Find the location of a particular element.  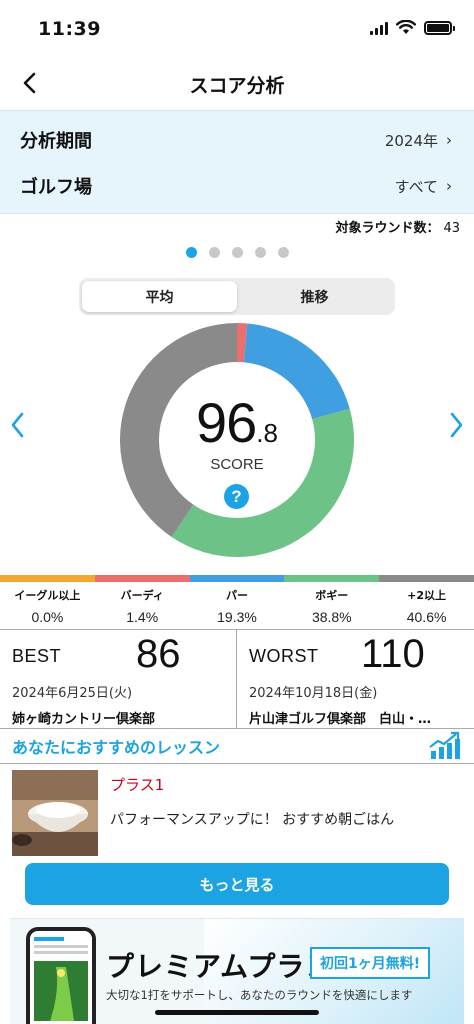

cellular-signal-icon is located at coordinates (379, 28).